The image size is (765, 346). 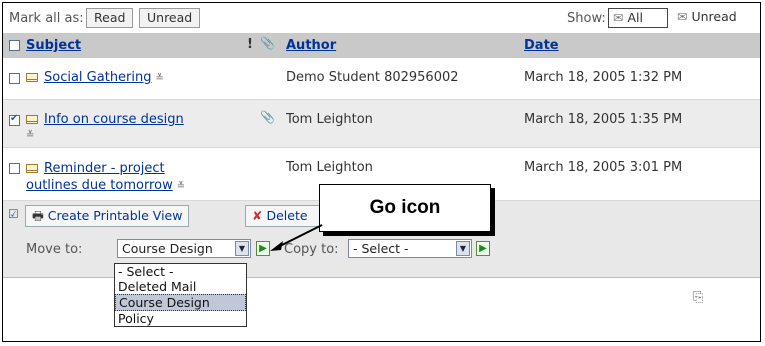 I want to click on envelope-unread-icon: ✉, so click(x=682, y=16).